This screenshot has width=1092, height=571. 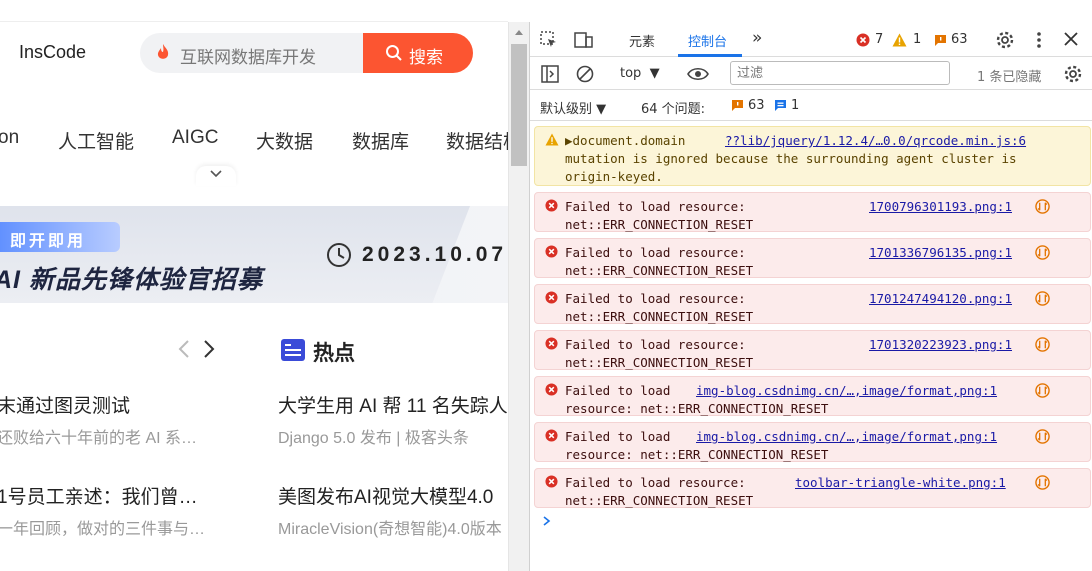 I want to click on source-link: 1701320223923.png:1, so click(x=940, y=345).